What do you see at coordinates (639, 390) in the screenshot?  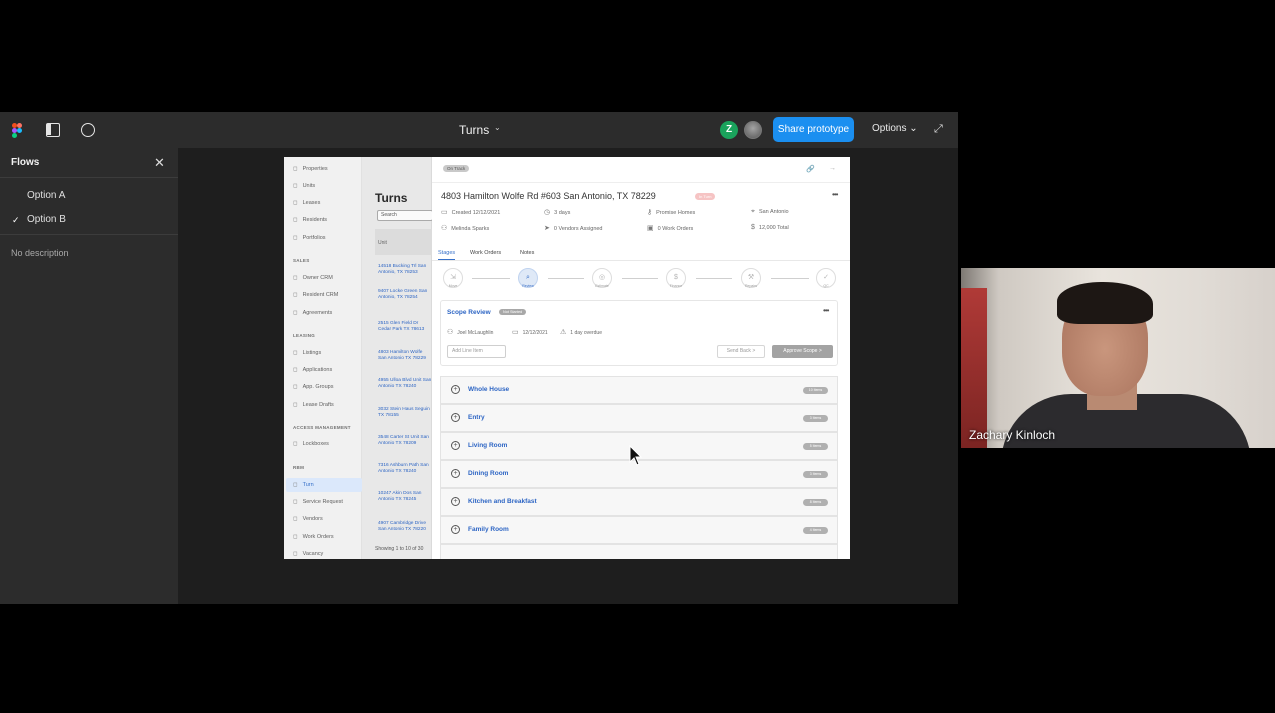 I see `room-row: + Whole House 10 Items` at bounding box center [639, 390].